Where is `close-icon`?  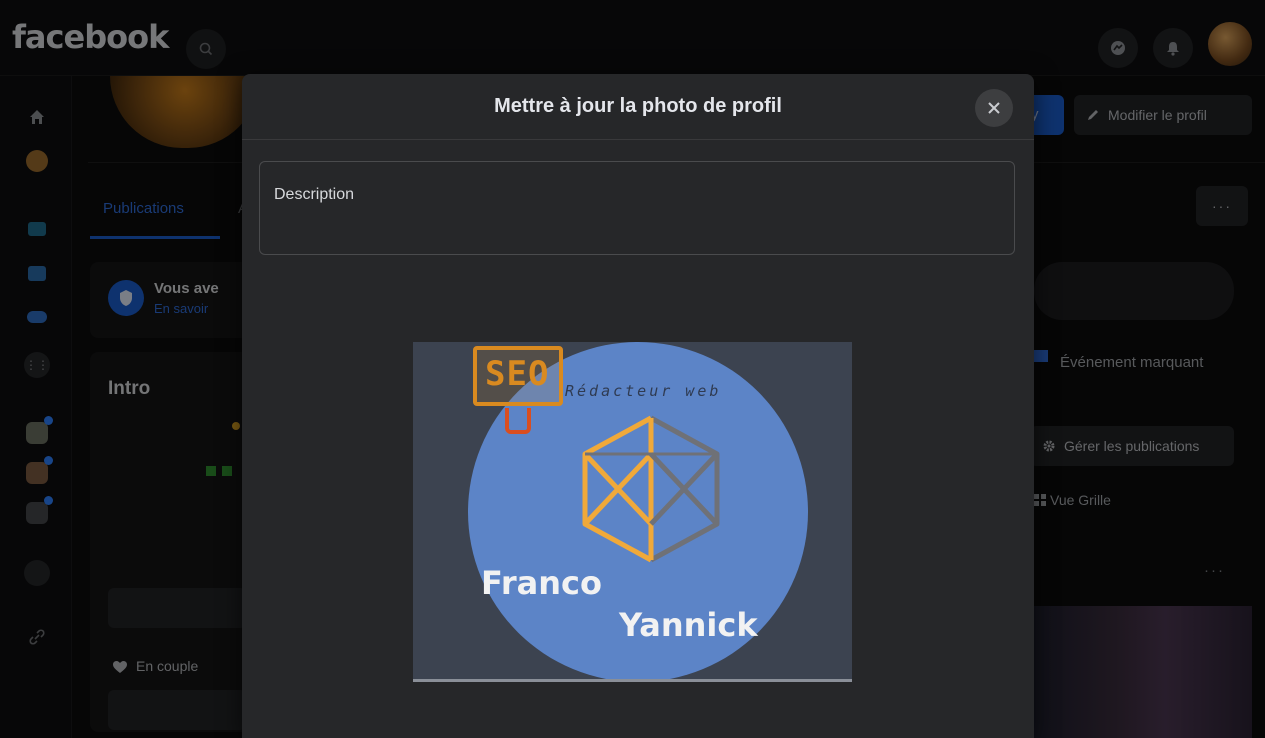
close-icon is located at coordinates (994, 108).